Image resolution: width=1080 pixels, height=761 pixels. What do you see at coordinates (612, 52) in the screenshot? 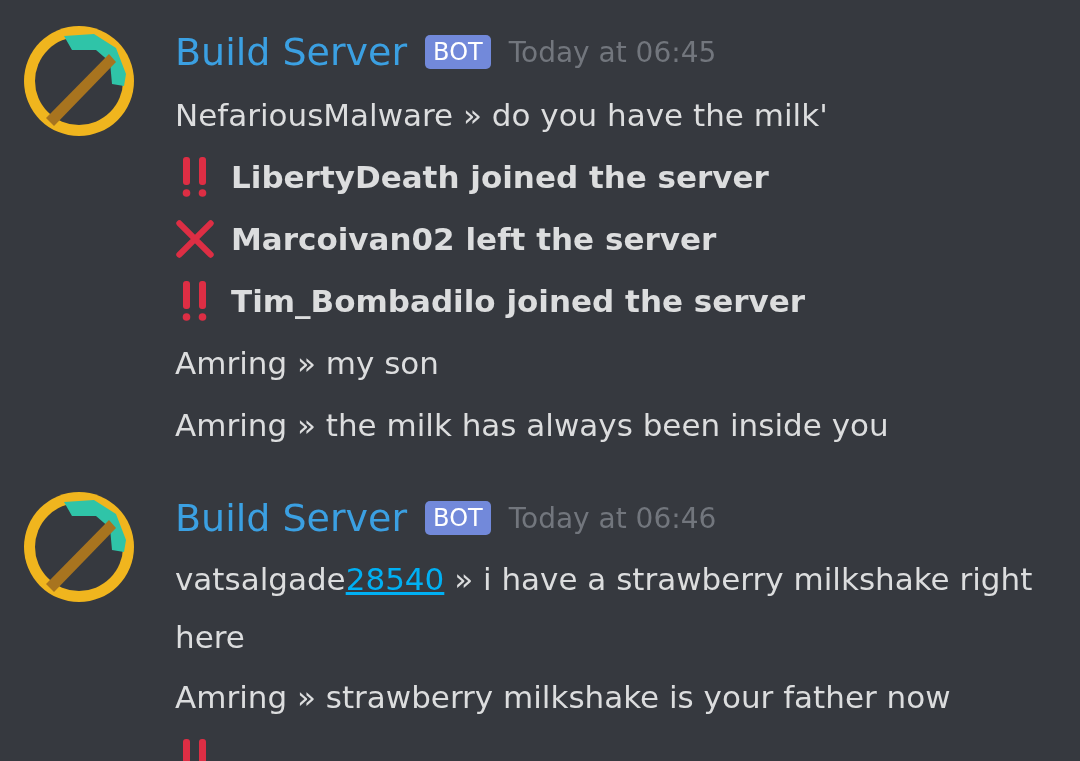
I see `timestamp: Today at 06:45` at bounding box center [612, 52].